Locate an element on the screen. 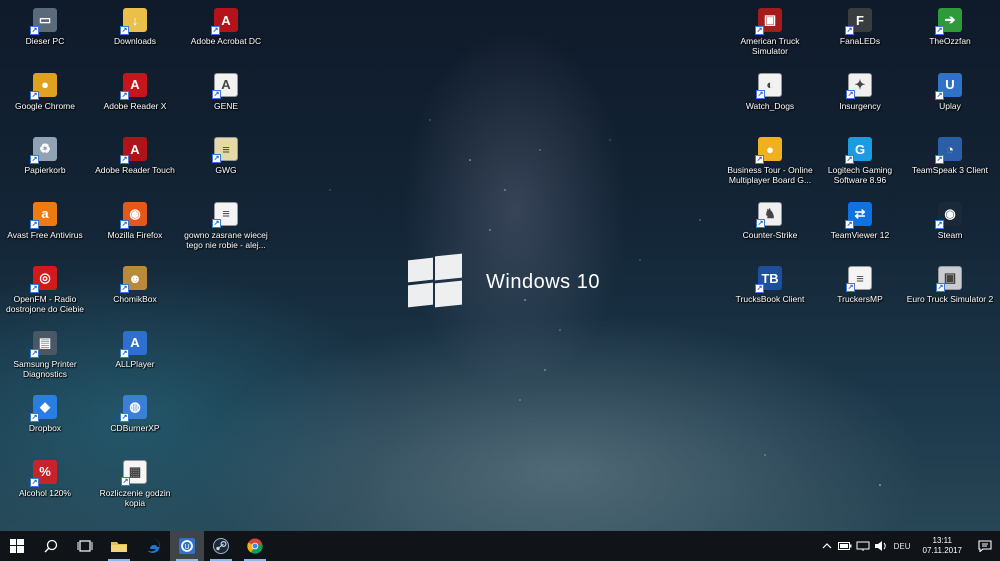 This screenshot has width=1000, height=561. desktop-shortcut: ◉ ↗ Steam is located at coordinates (950, 226).